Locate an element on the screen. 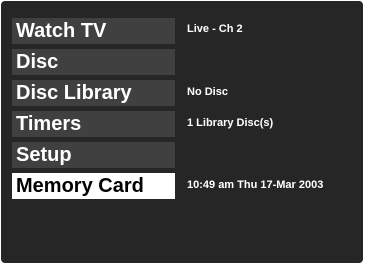  datetime-text: 10:49 am Thu 17-Mar 2003 is located at coordinates (255, 185).